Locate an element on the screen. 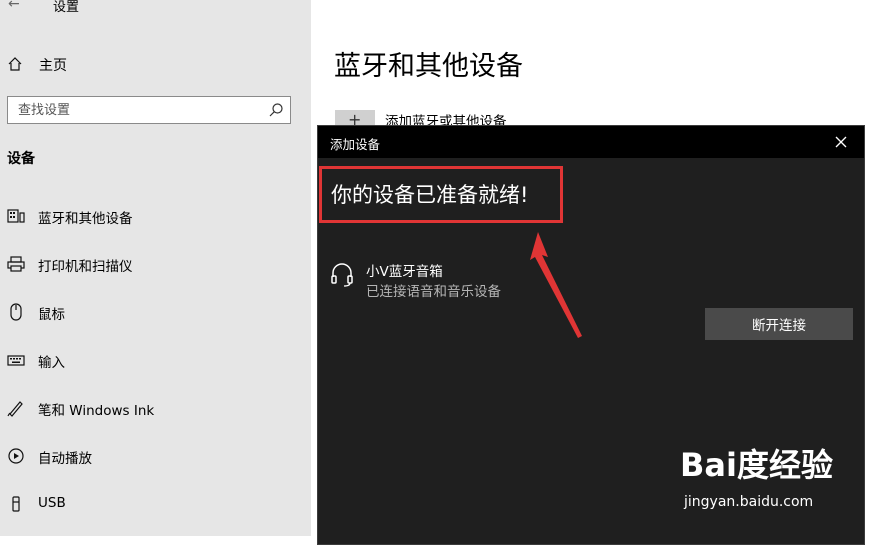 This screenshot has width=887, height=545. search-input is located at coordinates (138, 110).